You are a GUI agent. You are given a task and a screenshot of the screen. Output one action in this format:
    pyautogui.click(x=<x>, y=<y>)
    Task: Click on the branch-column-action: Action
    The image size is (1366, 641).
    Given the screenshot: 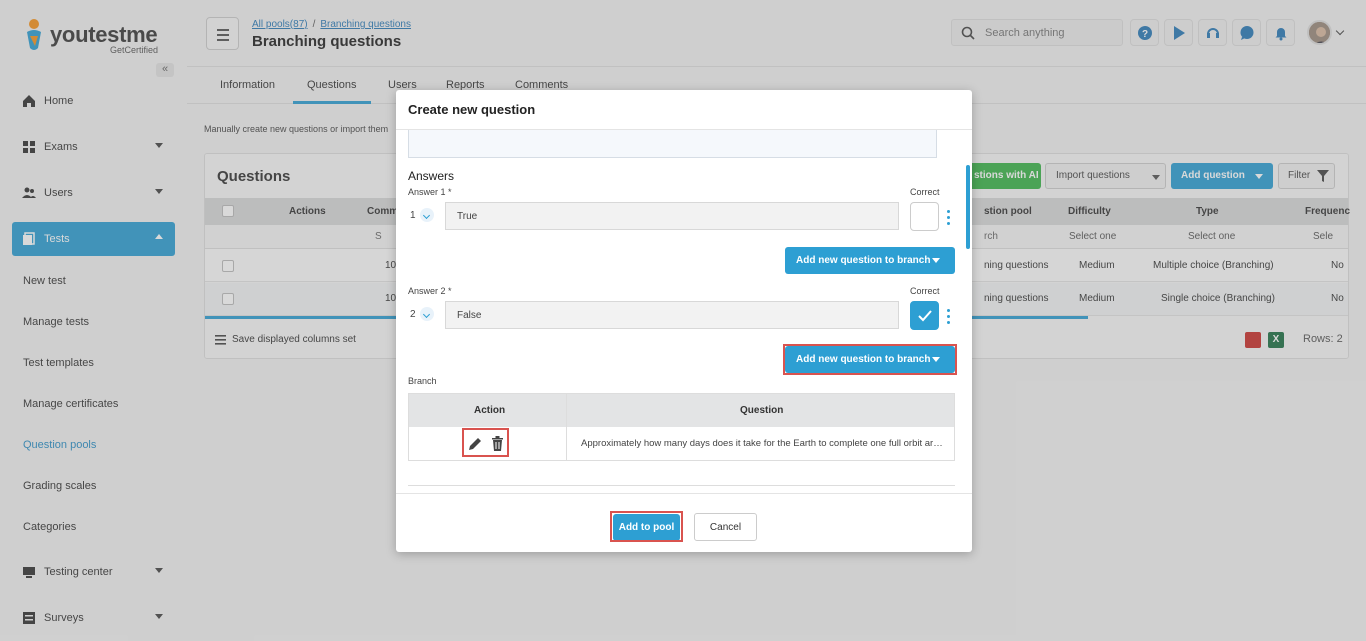 What is the action you would take?
    pyautogui.click(x=490, y=410)
    